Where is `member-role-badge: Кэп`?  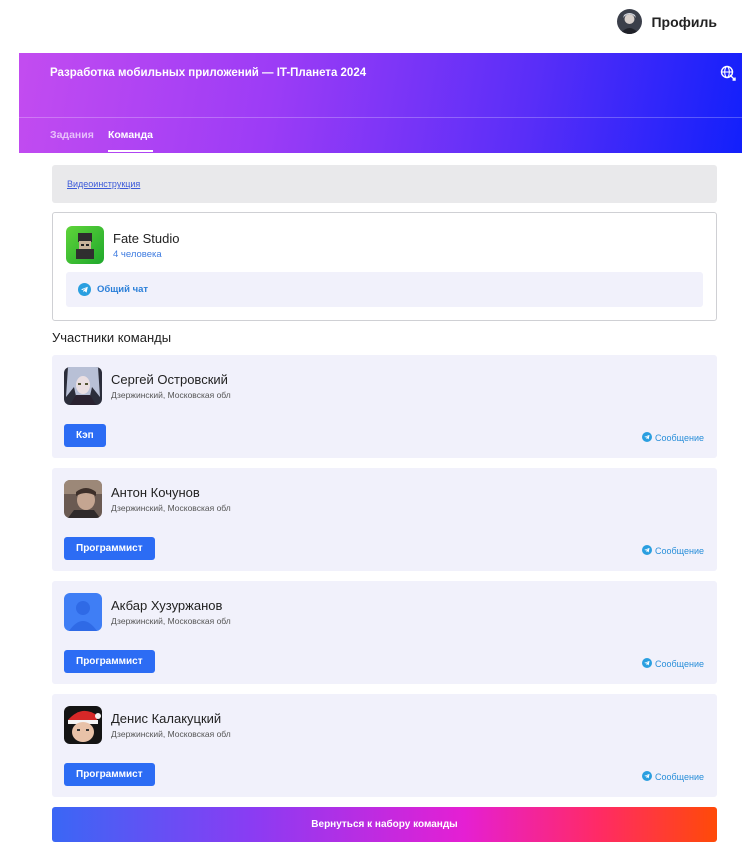 member-role-badge: Кэп is located at coordinates (85, 435).